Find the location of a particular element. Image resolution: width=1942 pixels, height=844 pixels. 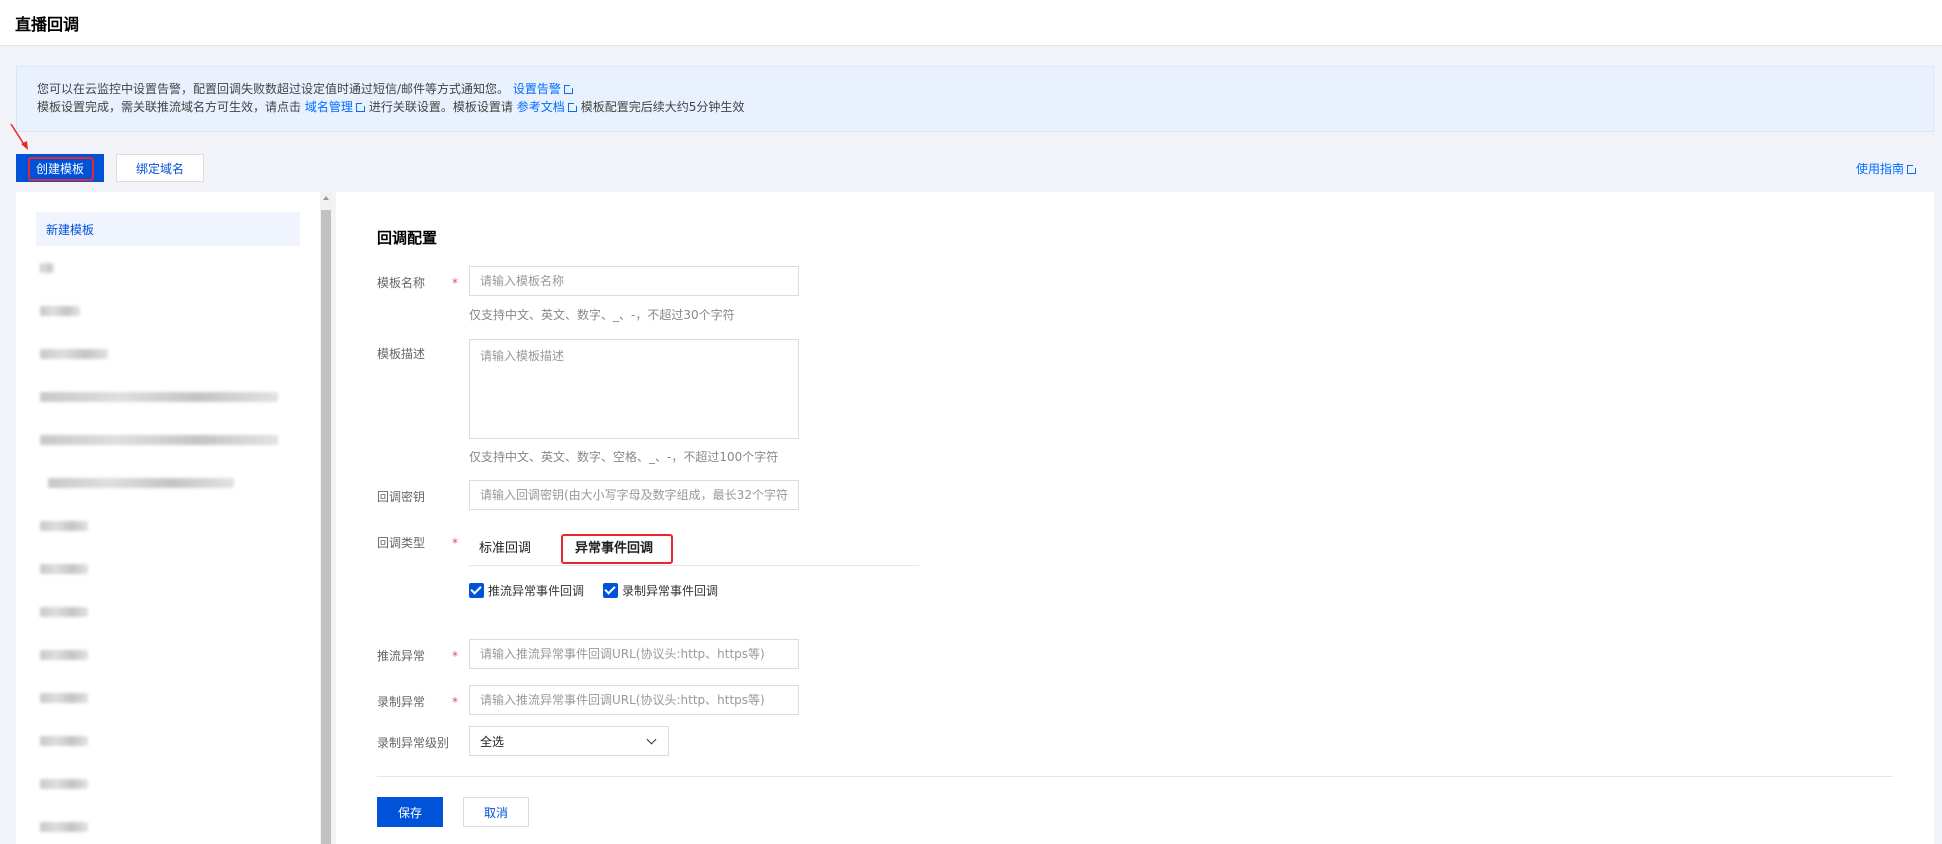

user-guide-link: 使用指南 is located at coordinates (1888, 168).